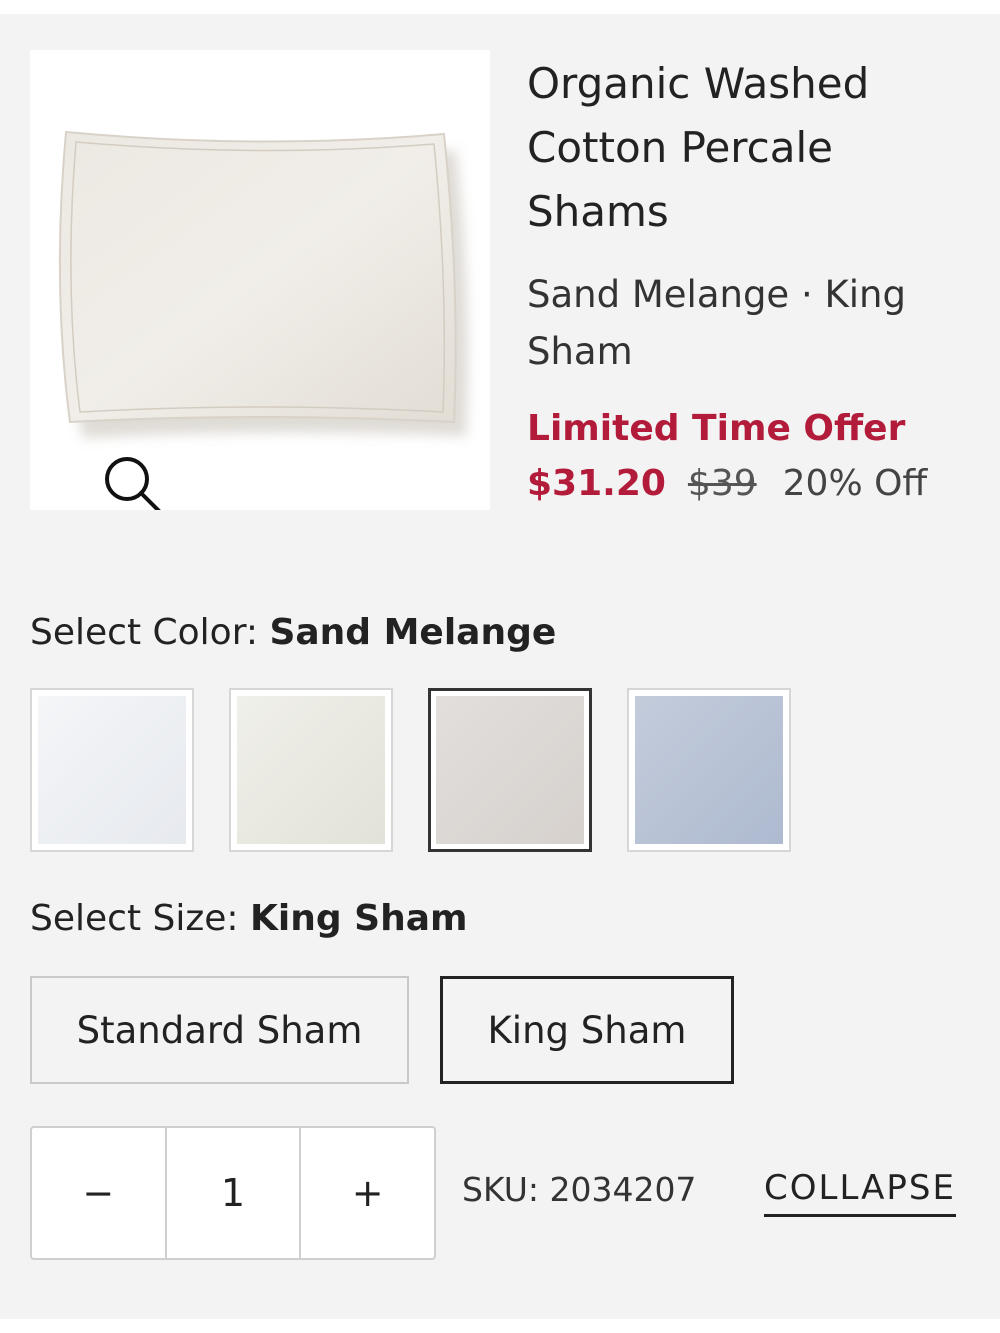 The height and width of the screenshot is (1333, 1000). What do you see at coordinates (135, 481) in the screenshot?
I see `zoom-icon` at bounding box center [135, 481].